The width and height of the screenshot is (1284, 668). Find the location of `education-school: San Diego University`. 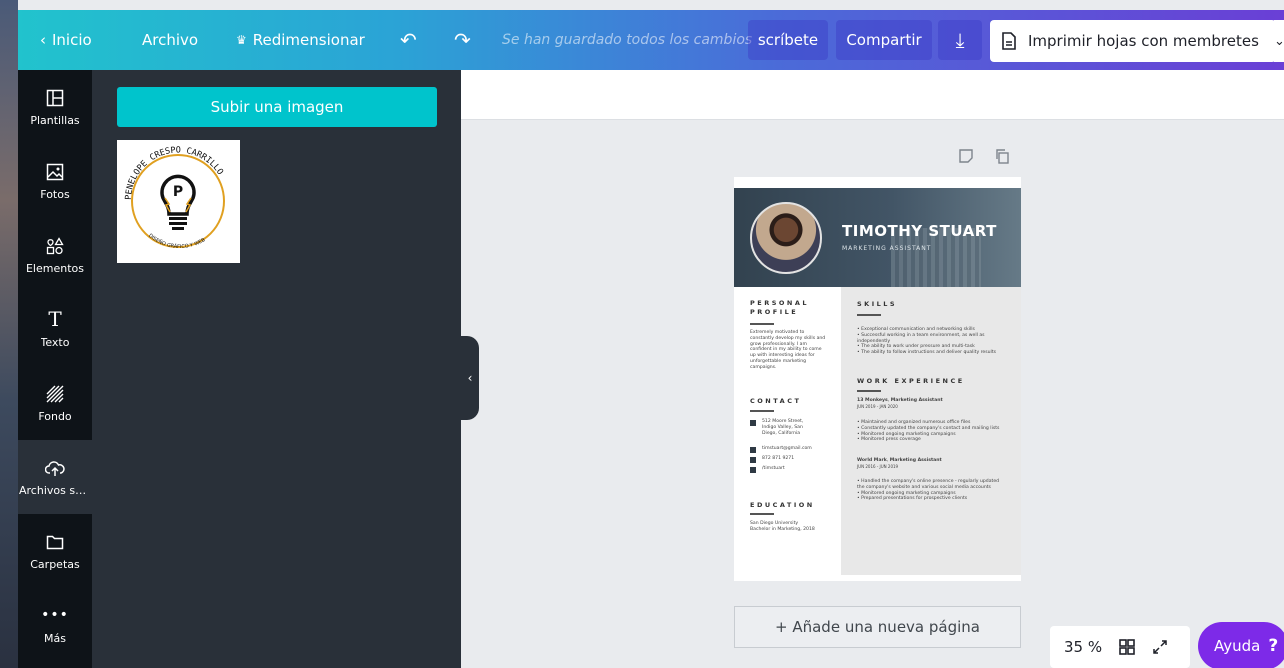

education-school: San Diego University is located at coordinates (774, 523).